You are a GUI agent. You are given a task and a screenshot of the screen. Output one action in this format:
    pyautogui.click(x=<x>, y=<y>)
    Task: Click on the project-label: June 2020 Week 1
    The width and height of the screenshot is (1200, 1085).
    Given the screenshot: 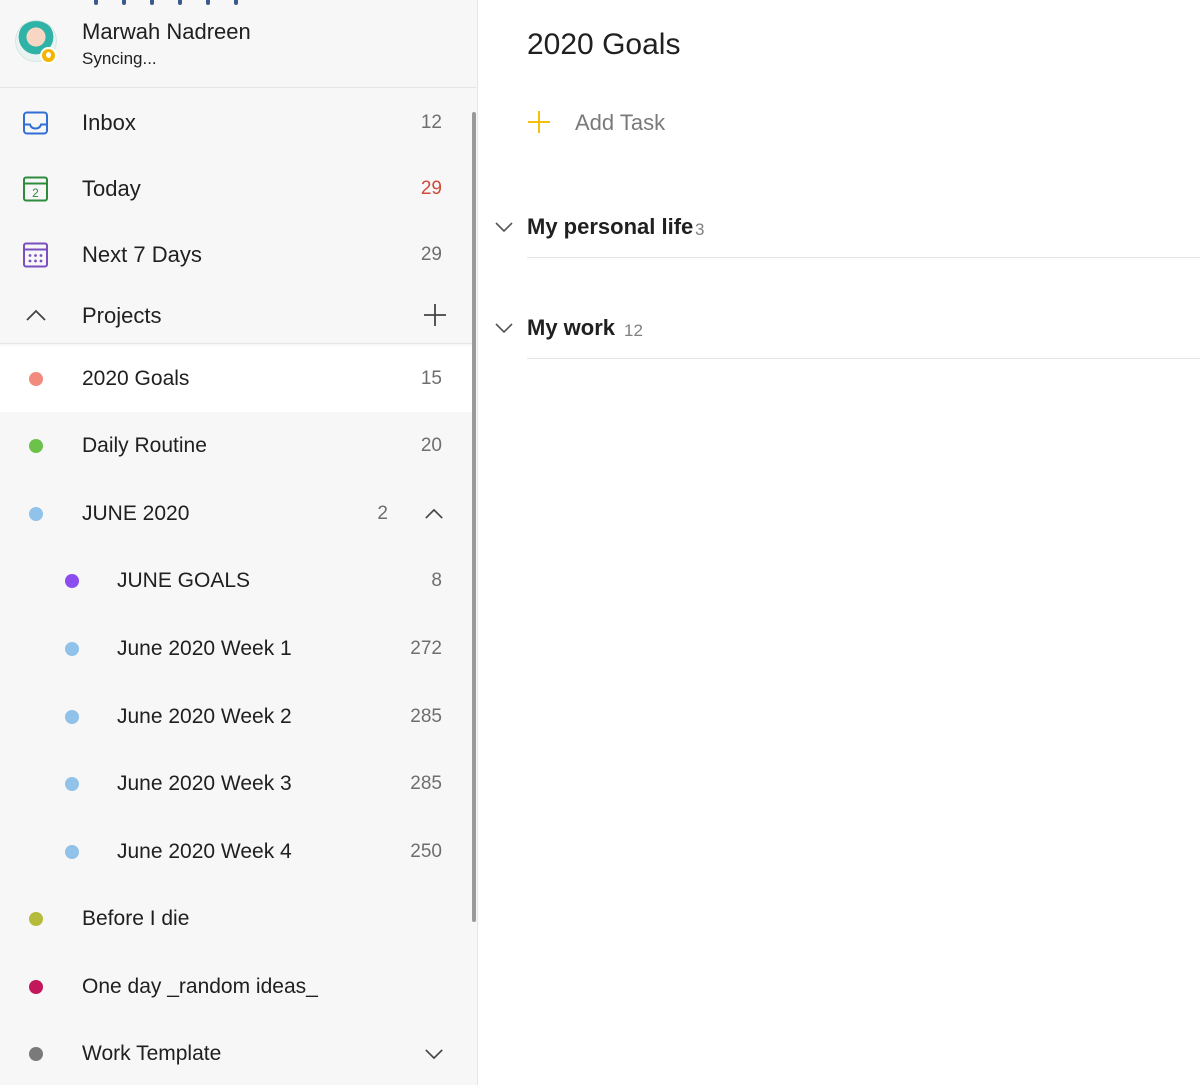 What is the action you would take?
    pyautogui.click(x=204, y=648)
    